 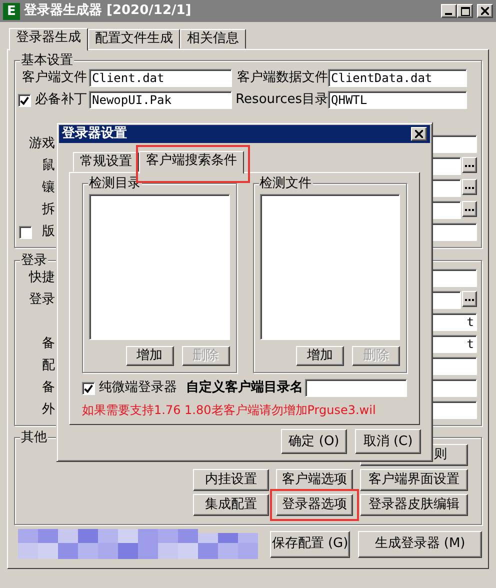 What do you see at coordinates (48, 166) in the screenshot?
I see `field-label: 鼠` at bounding box center [48, 166].